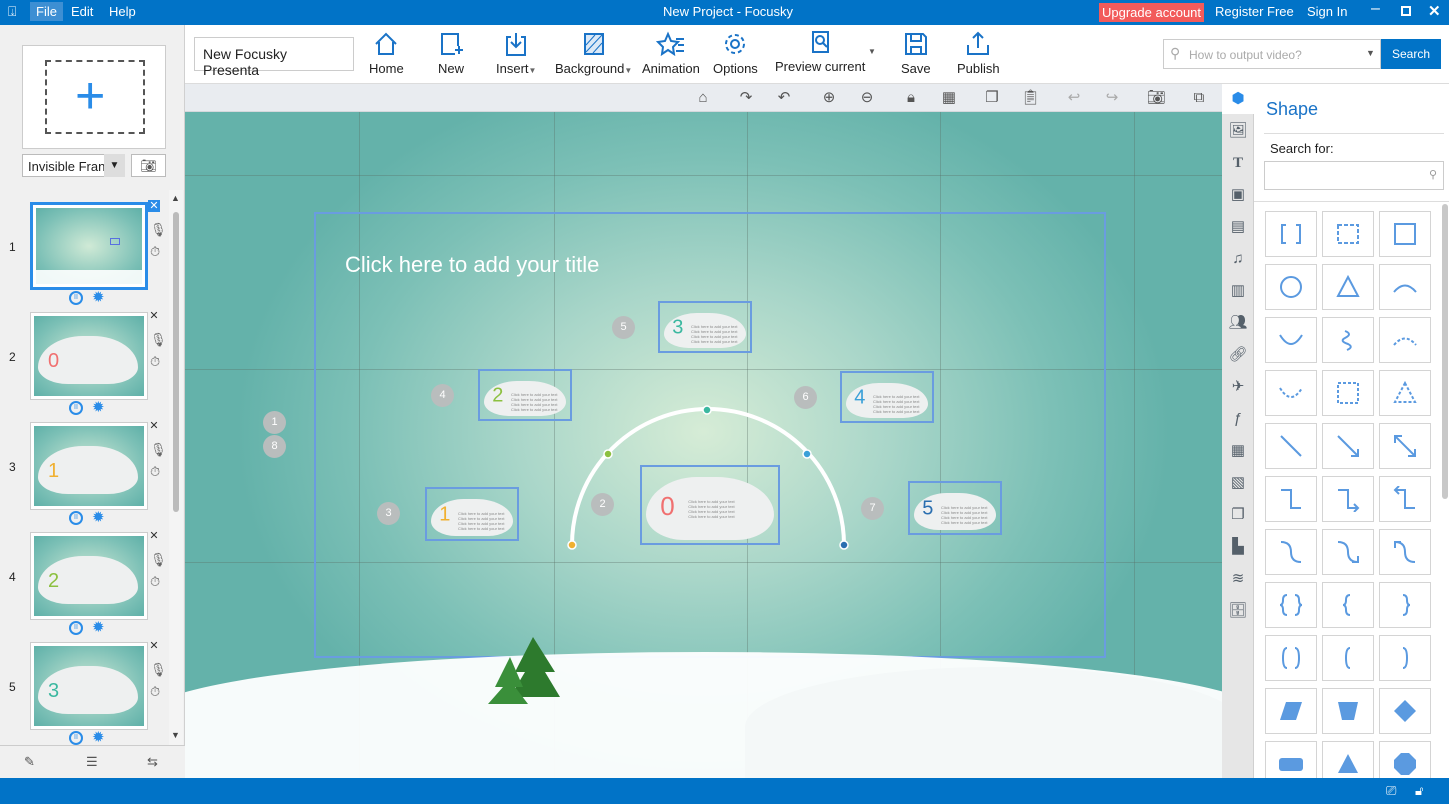  What do you see at coordinates (1238, 163) in the screenshot?
I see `text-tab-icon: T` at bounding box center [1238, 163].